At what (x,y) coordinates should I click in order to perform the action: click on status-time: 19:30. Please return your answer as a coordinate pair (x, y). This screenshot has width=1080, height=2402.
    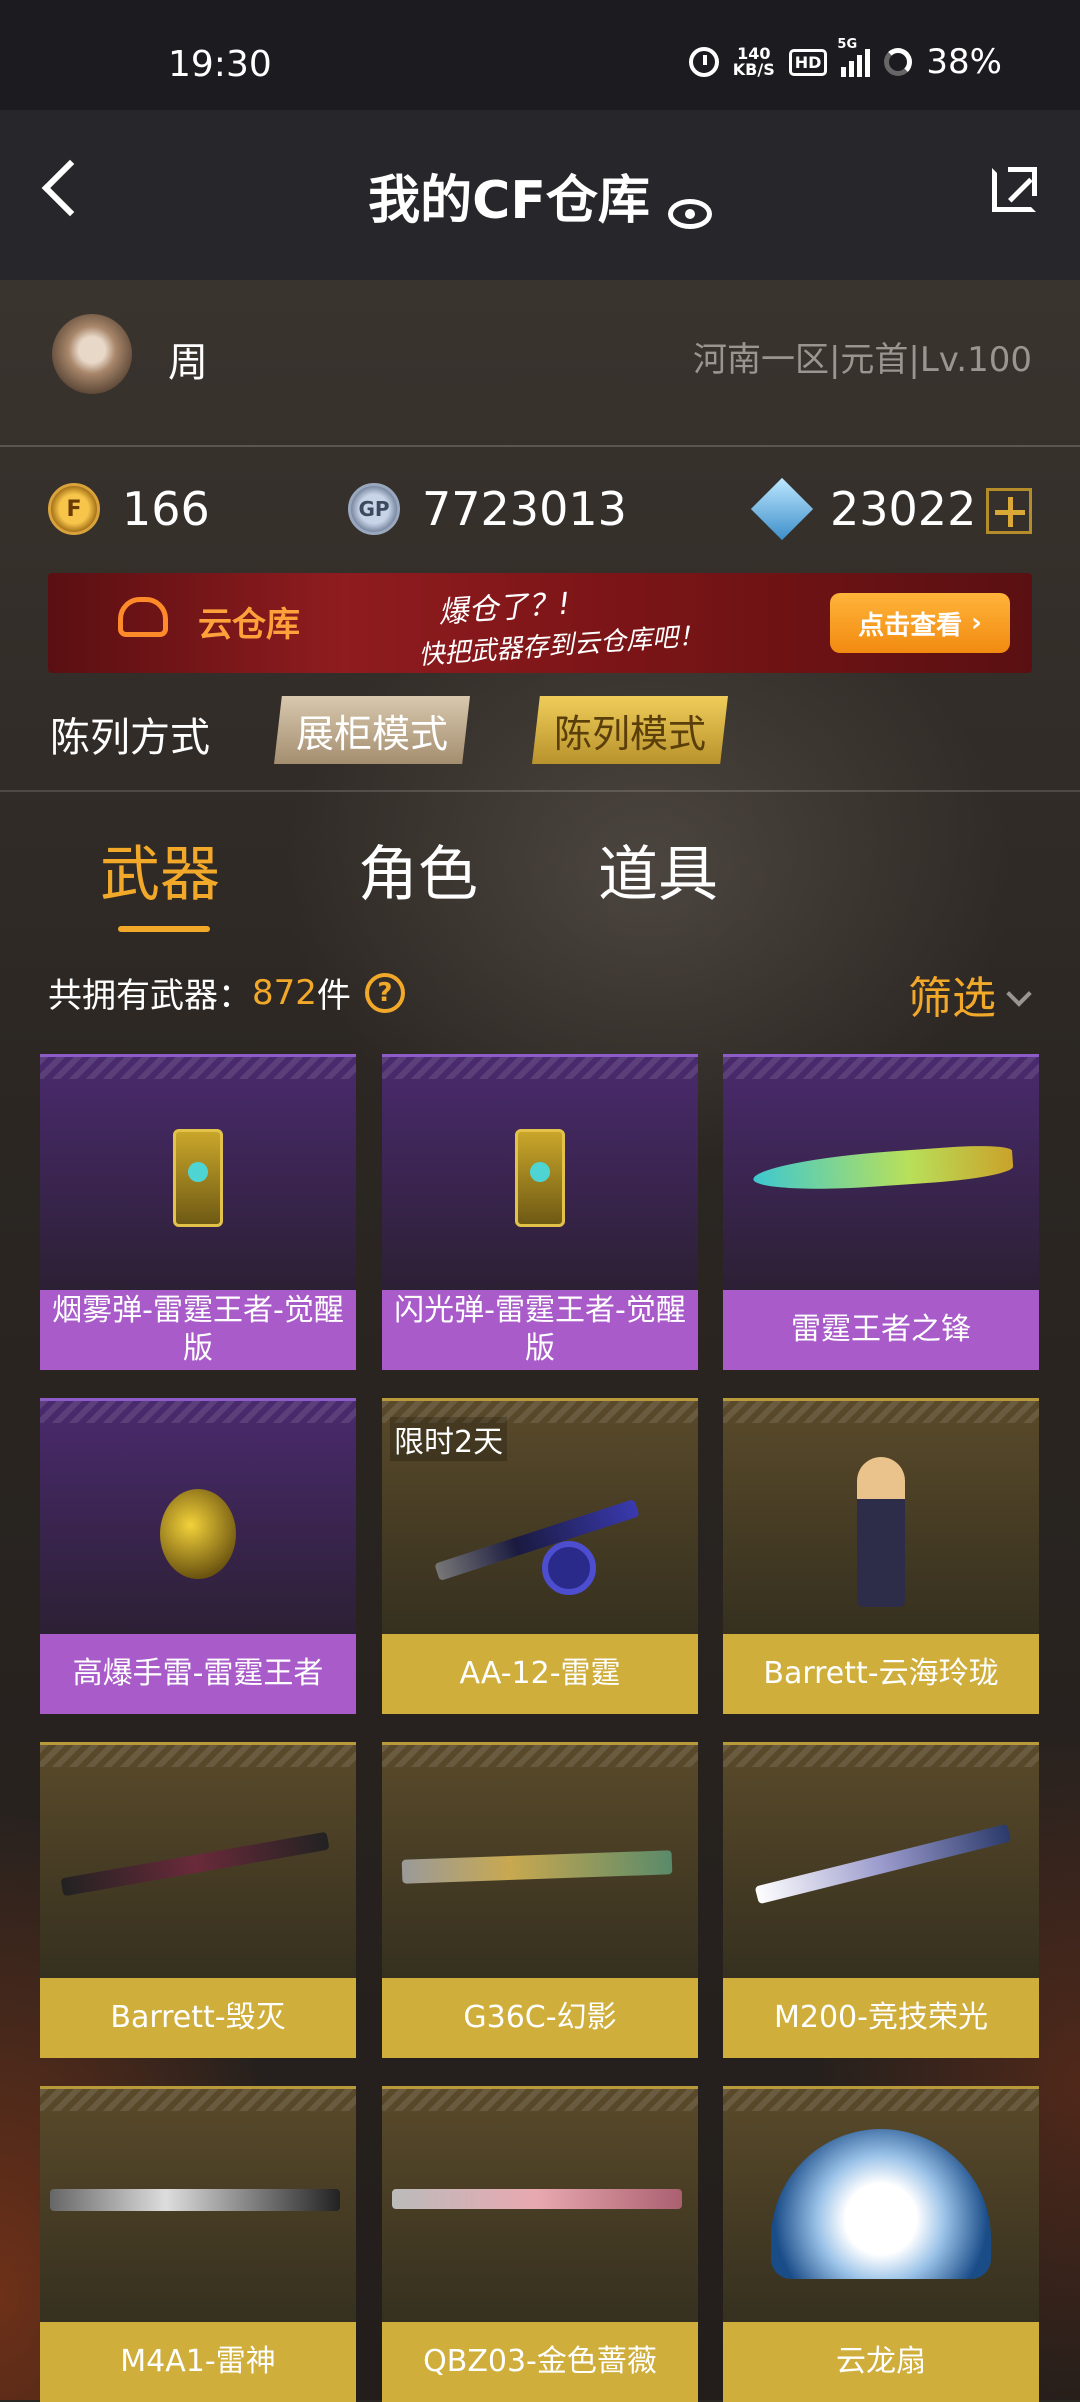
    Looking at the image, I should click on (220, 64).